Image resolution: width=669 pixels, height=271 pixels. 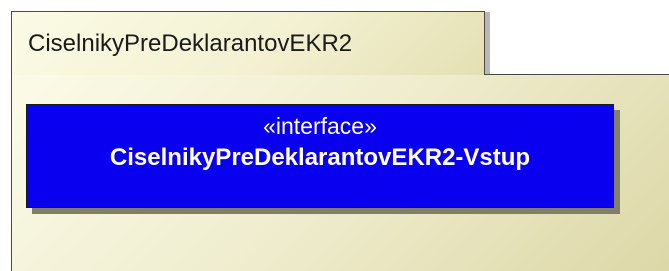 What do you see at coordinates (190, 43) in the screenshot?
I see `package-name: CiselnikyPreDeklarantovEKR2` at bounding box center [190, 43].